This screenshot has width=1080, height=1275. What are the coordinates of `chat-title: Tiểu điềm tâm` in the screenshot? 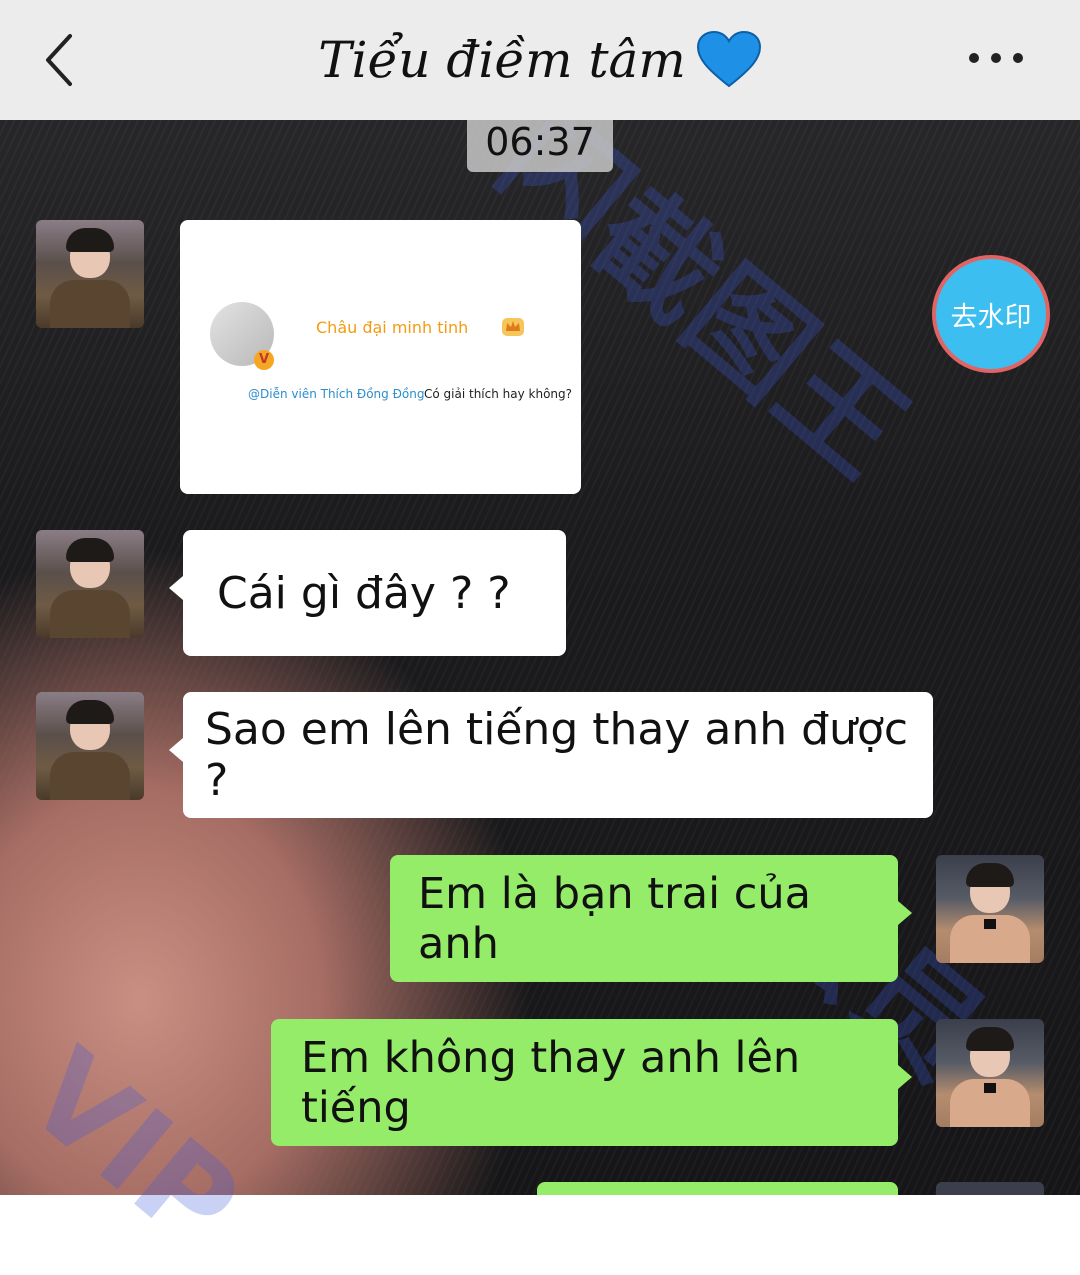 It's located at (540, 60).